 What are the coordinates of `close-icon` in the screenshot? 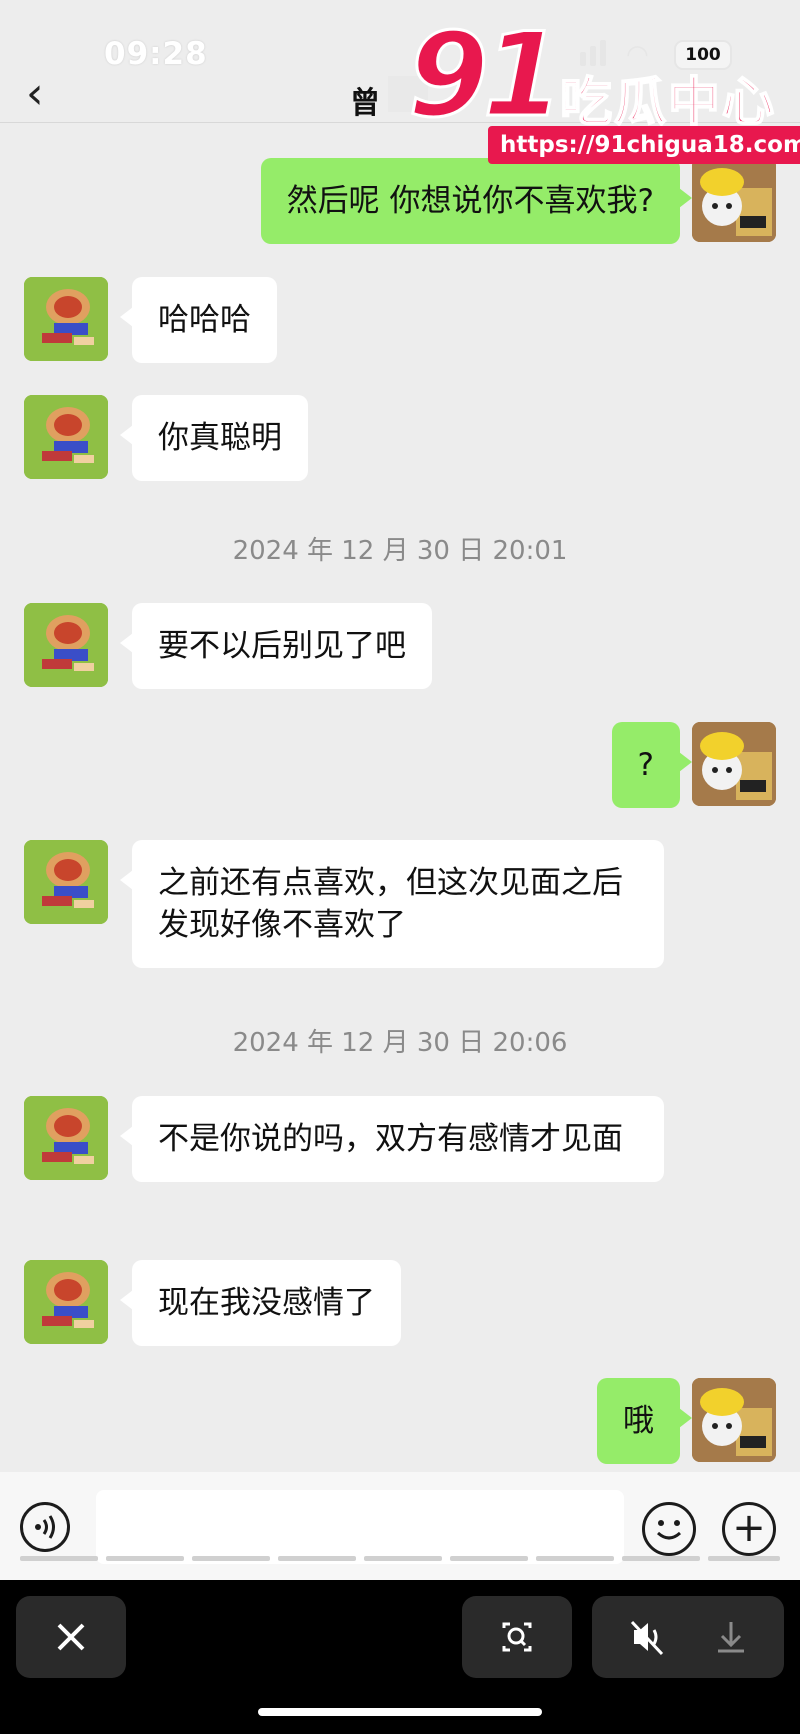 It's located at (71, 1637).